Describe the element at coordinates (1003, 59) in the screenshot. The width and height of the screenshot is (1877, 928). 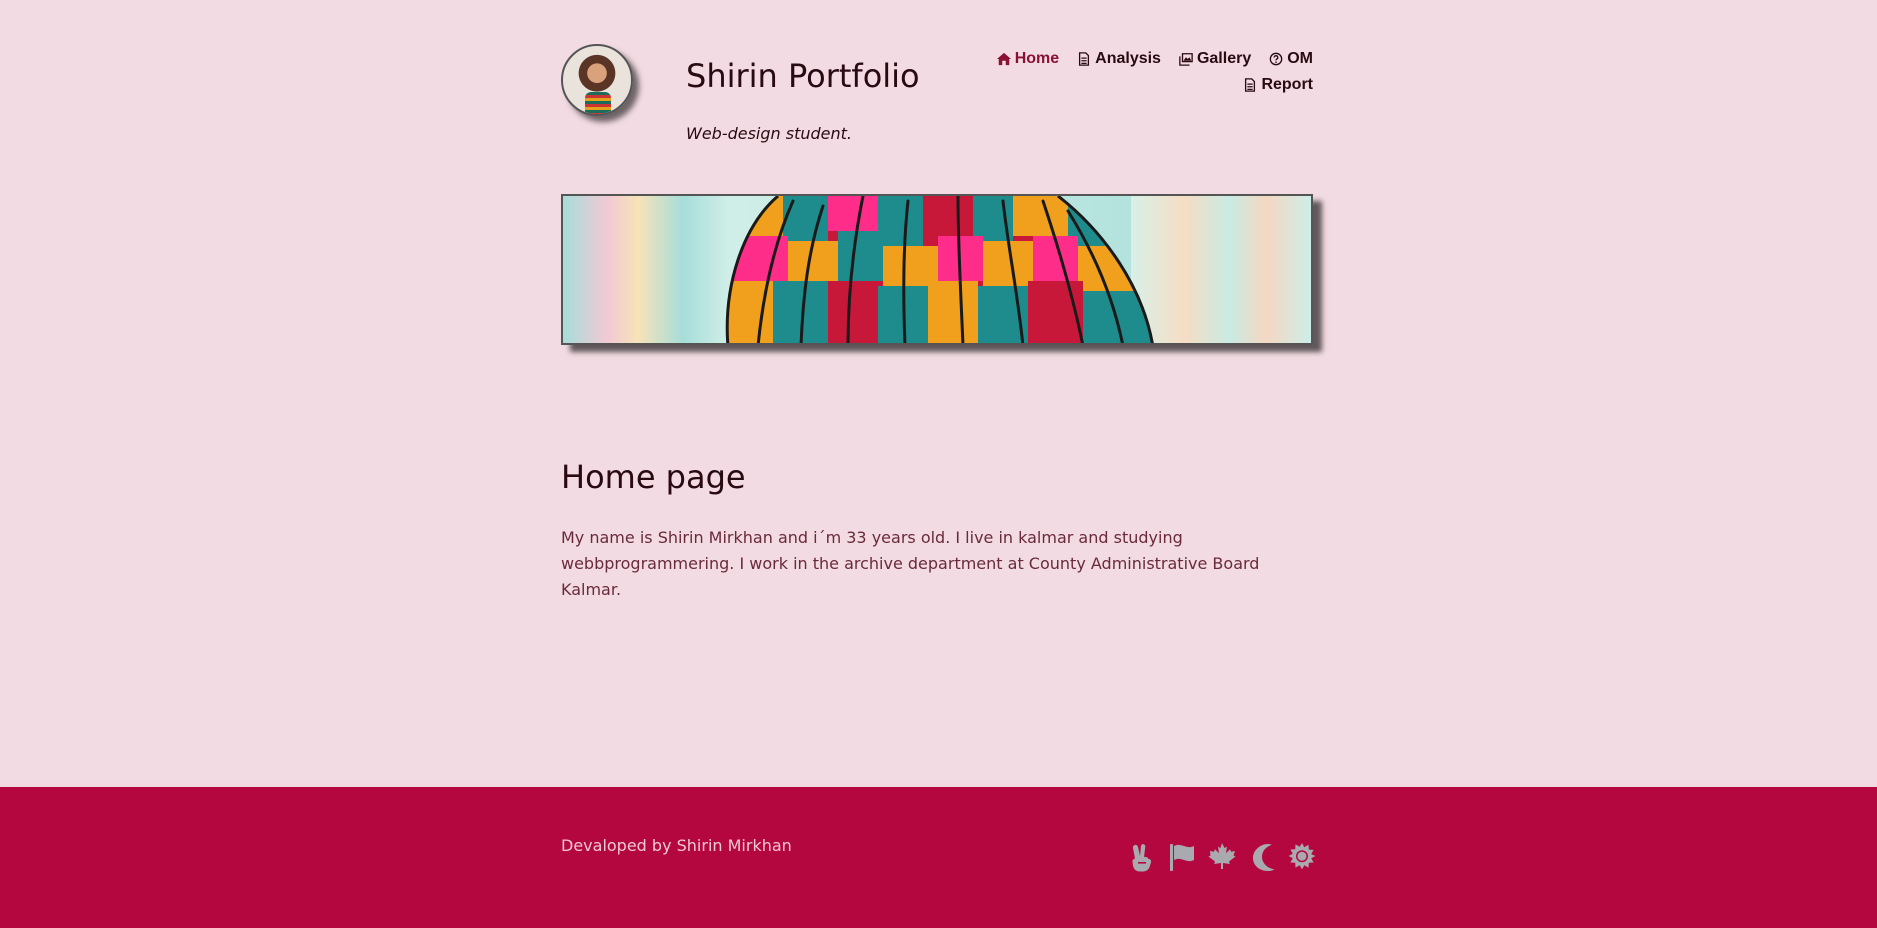
I see `home-icon` at that location.